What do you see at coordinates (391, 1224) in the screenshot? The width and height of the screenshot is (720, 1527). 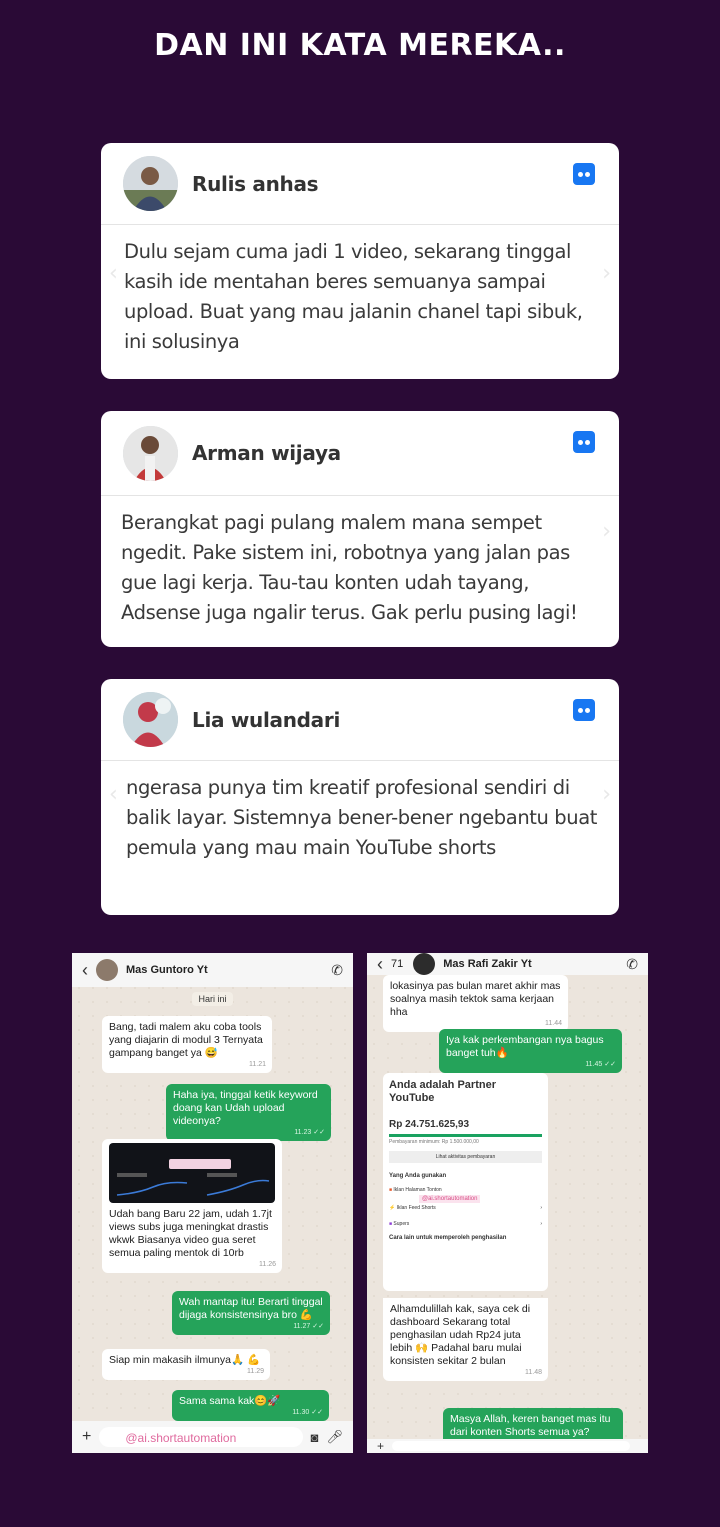 I see `supers-icon: ■` at bounding box center [391, 1224].